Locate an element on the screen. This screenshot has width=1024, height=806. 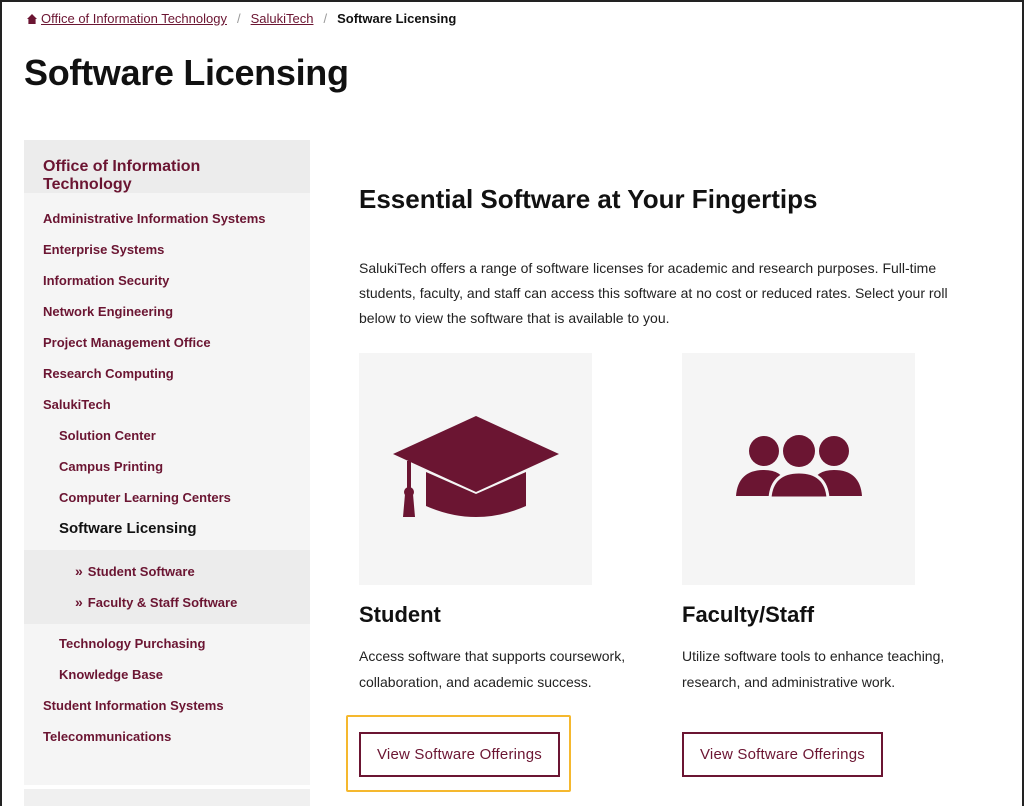
sidebar-item-student-information-systems: Student Information Systems is located at coordinates (167, 705).